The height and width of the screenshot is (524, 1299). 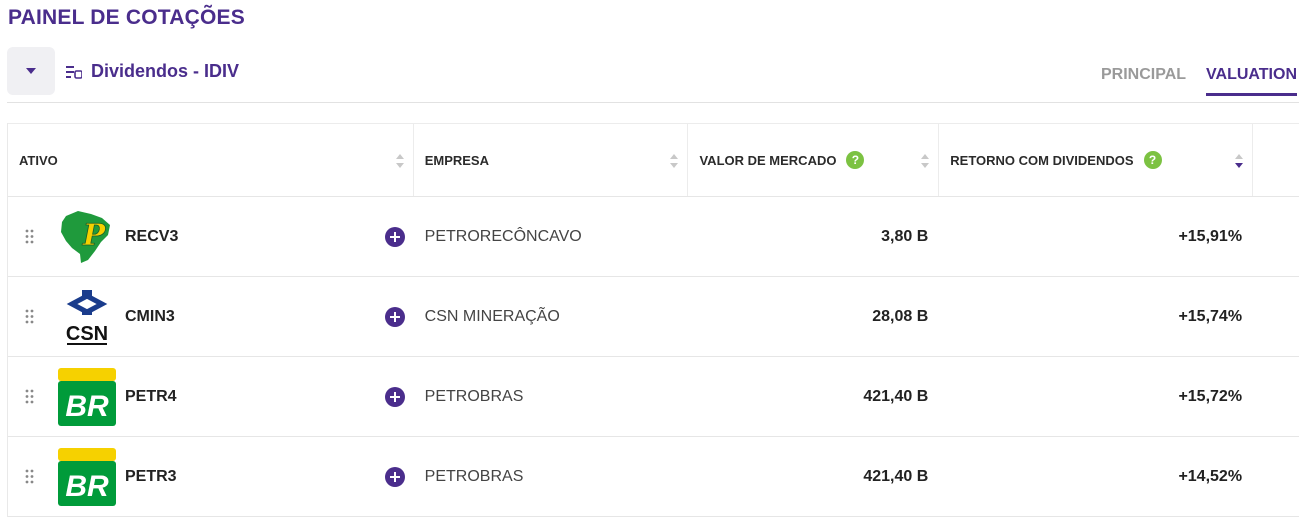 I want to click on list-dropdown-button, so click(x=31, y=71).